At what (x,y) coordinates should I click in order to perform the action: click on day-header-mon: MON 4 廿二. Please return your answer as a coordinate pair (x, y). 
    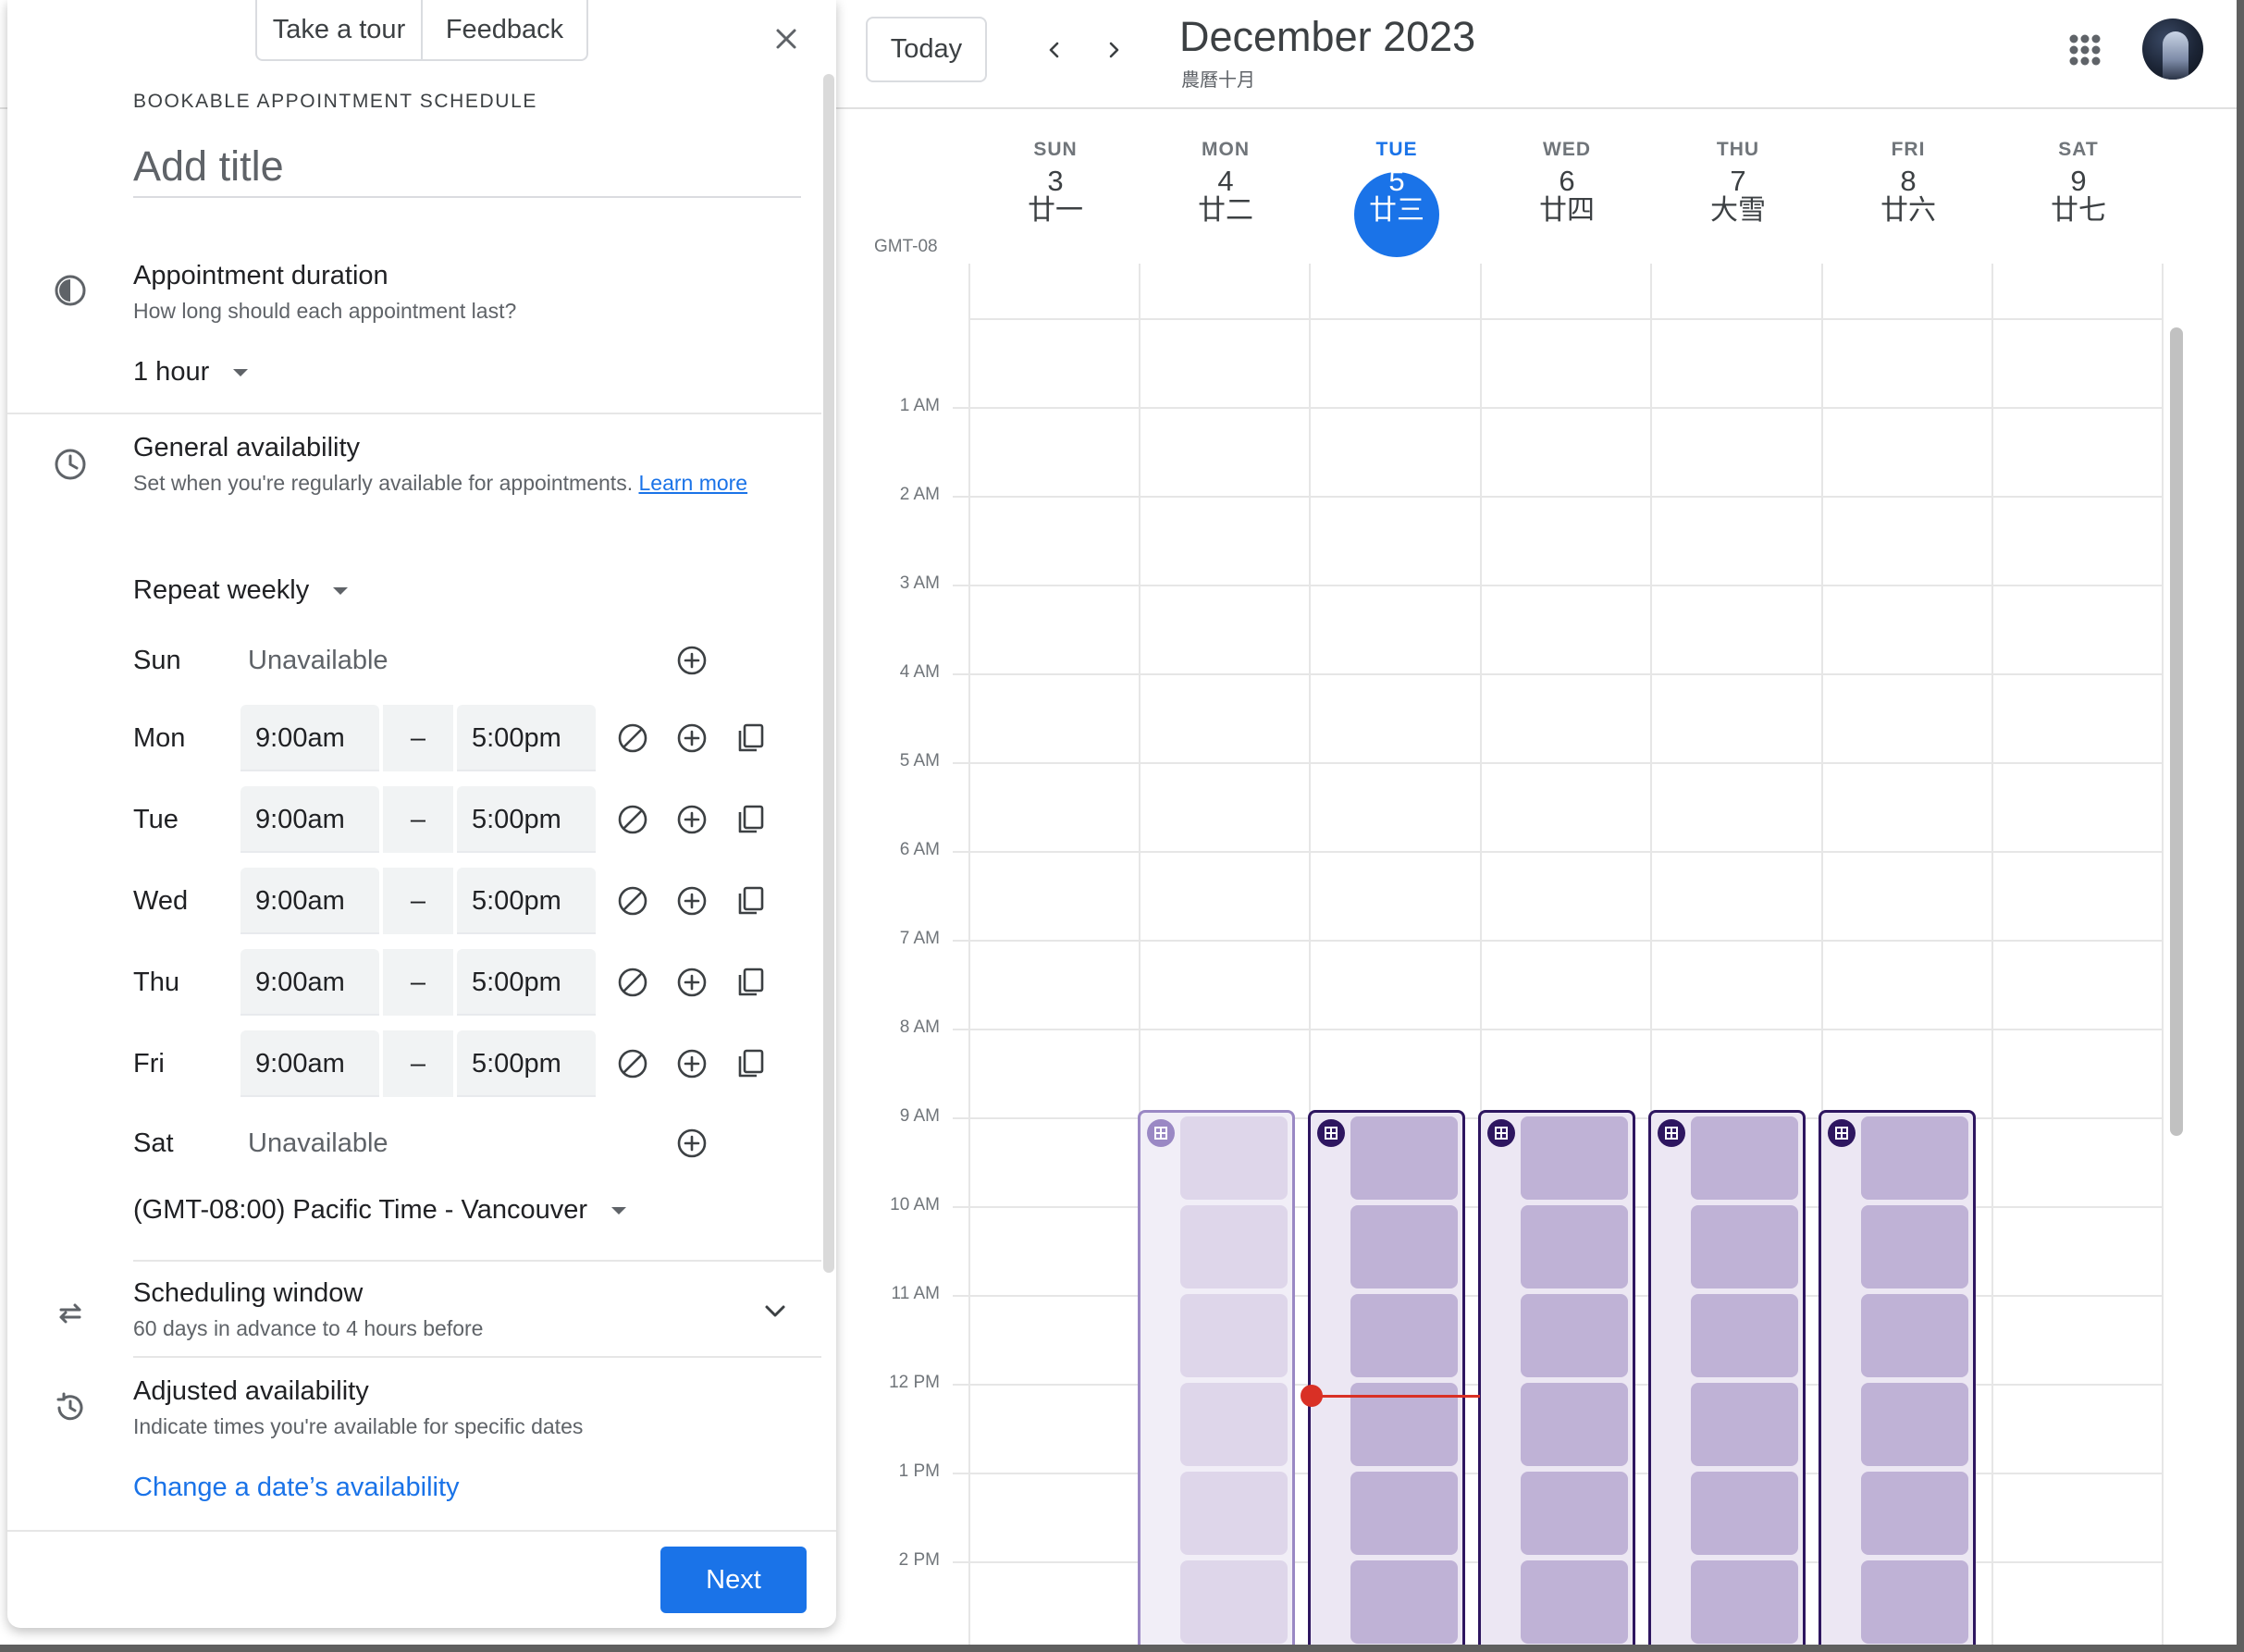
    Looking at the image, I should click on (1225, 183).